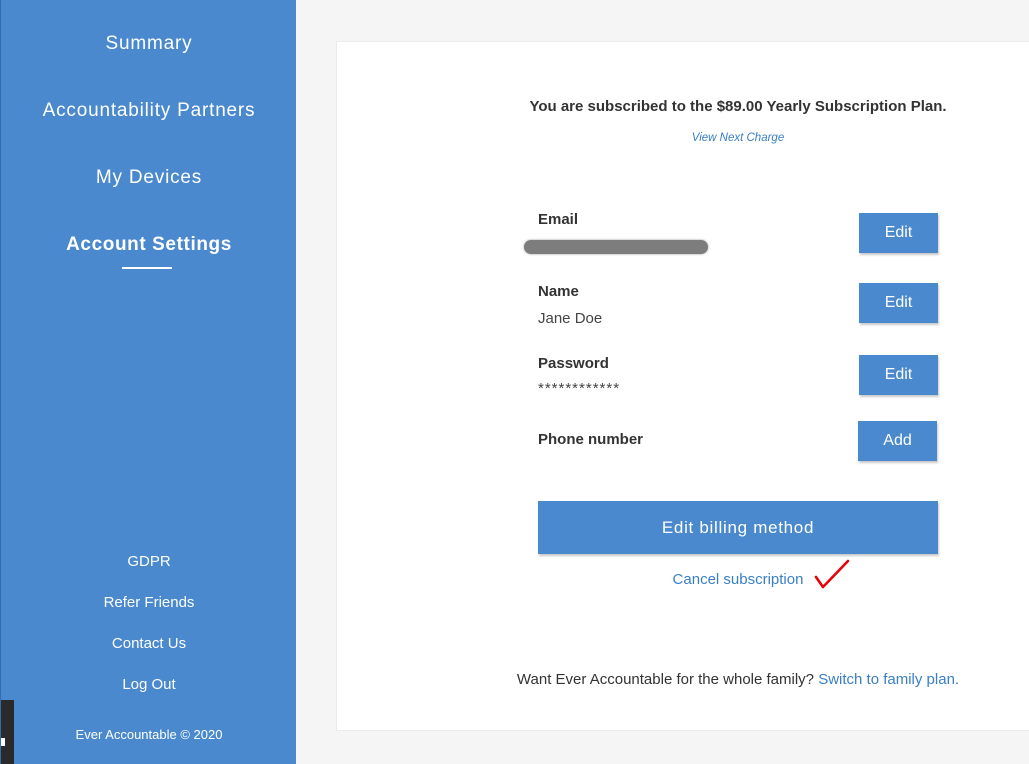 The width and height of the screenshot is (1029, 764). I want to click on sidebar-item-my-devices: My Devices, so click(149, 178).